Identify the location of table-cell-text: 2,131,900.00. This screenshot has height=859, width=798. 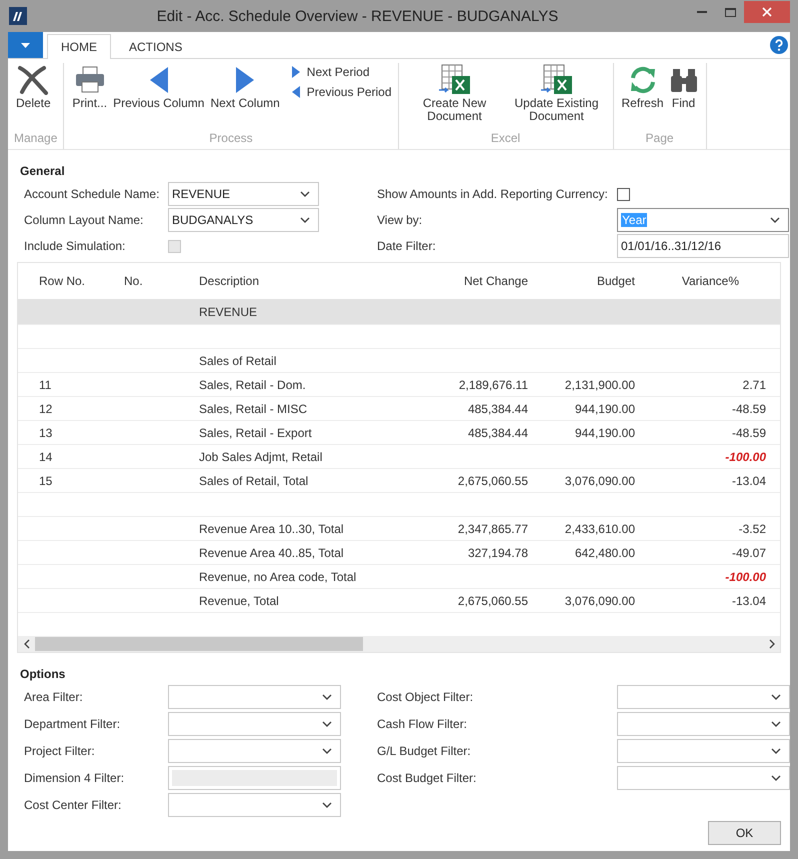
(599, 385).